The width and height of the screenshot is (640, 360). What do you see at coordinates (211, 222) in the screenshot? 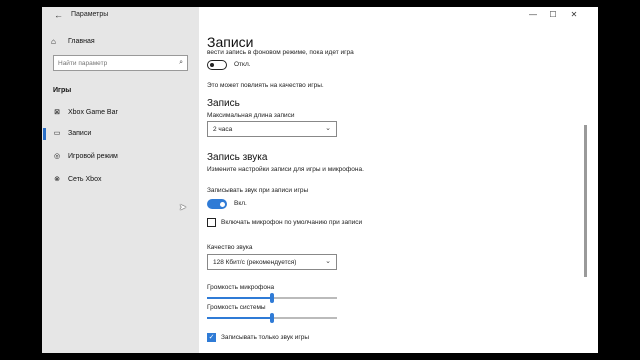
I see `mic-default-checkbox` at bounding box center [211, 222].